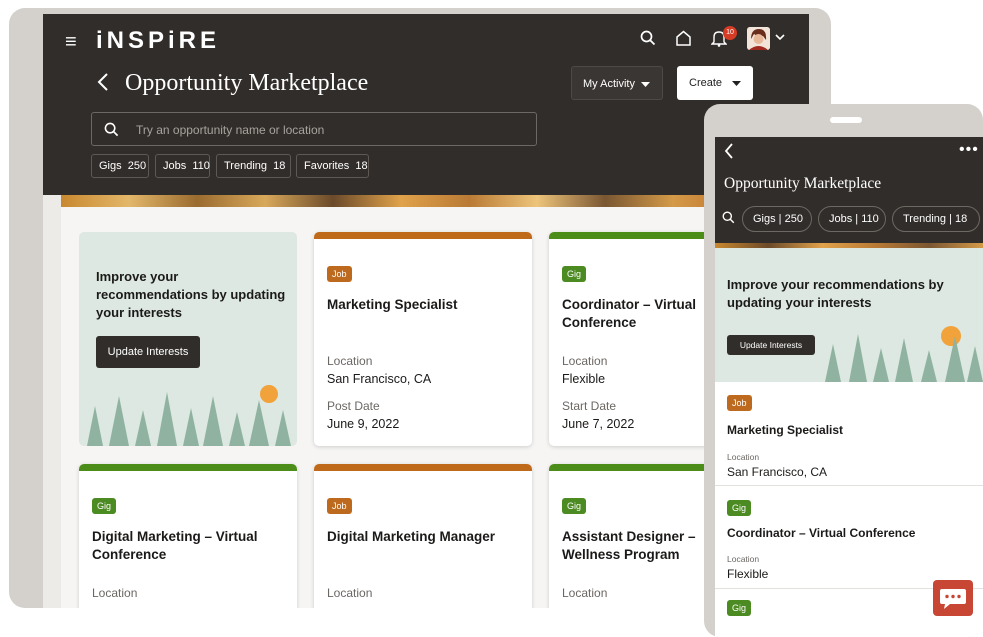  I want to click on side-gutter, so click(52, 401).